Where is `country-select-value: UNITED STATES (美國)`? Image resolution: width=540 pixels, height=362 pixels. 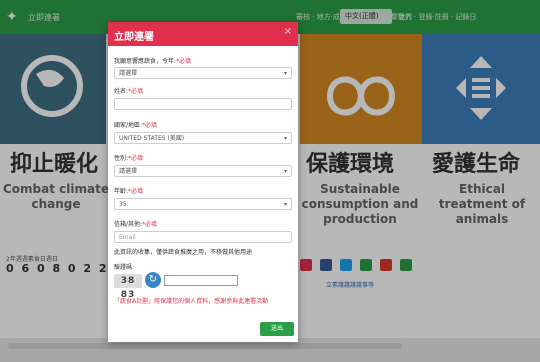 country-select-value: UNITED STATES (美國) is located at coordinates (152, 138).